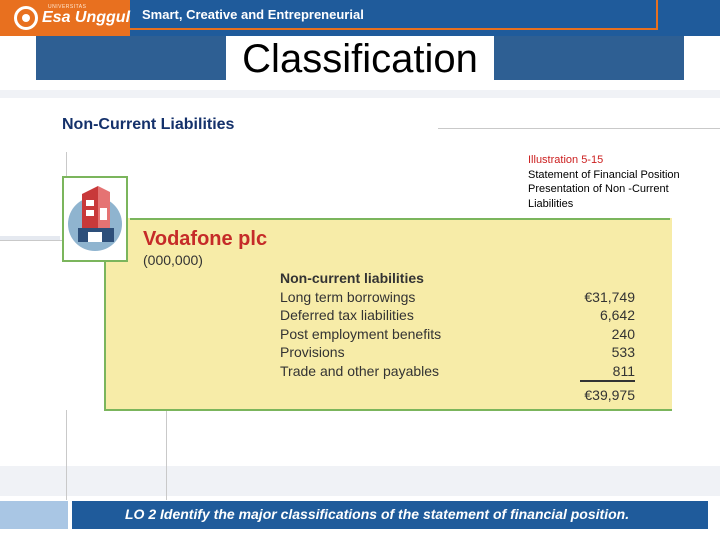  Describe the element at coordinates (26, 18) in the screenshot. I see `university-emblem-icon` at that location.